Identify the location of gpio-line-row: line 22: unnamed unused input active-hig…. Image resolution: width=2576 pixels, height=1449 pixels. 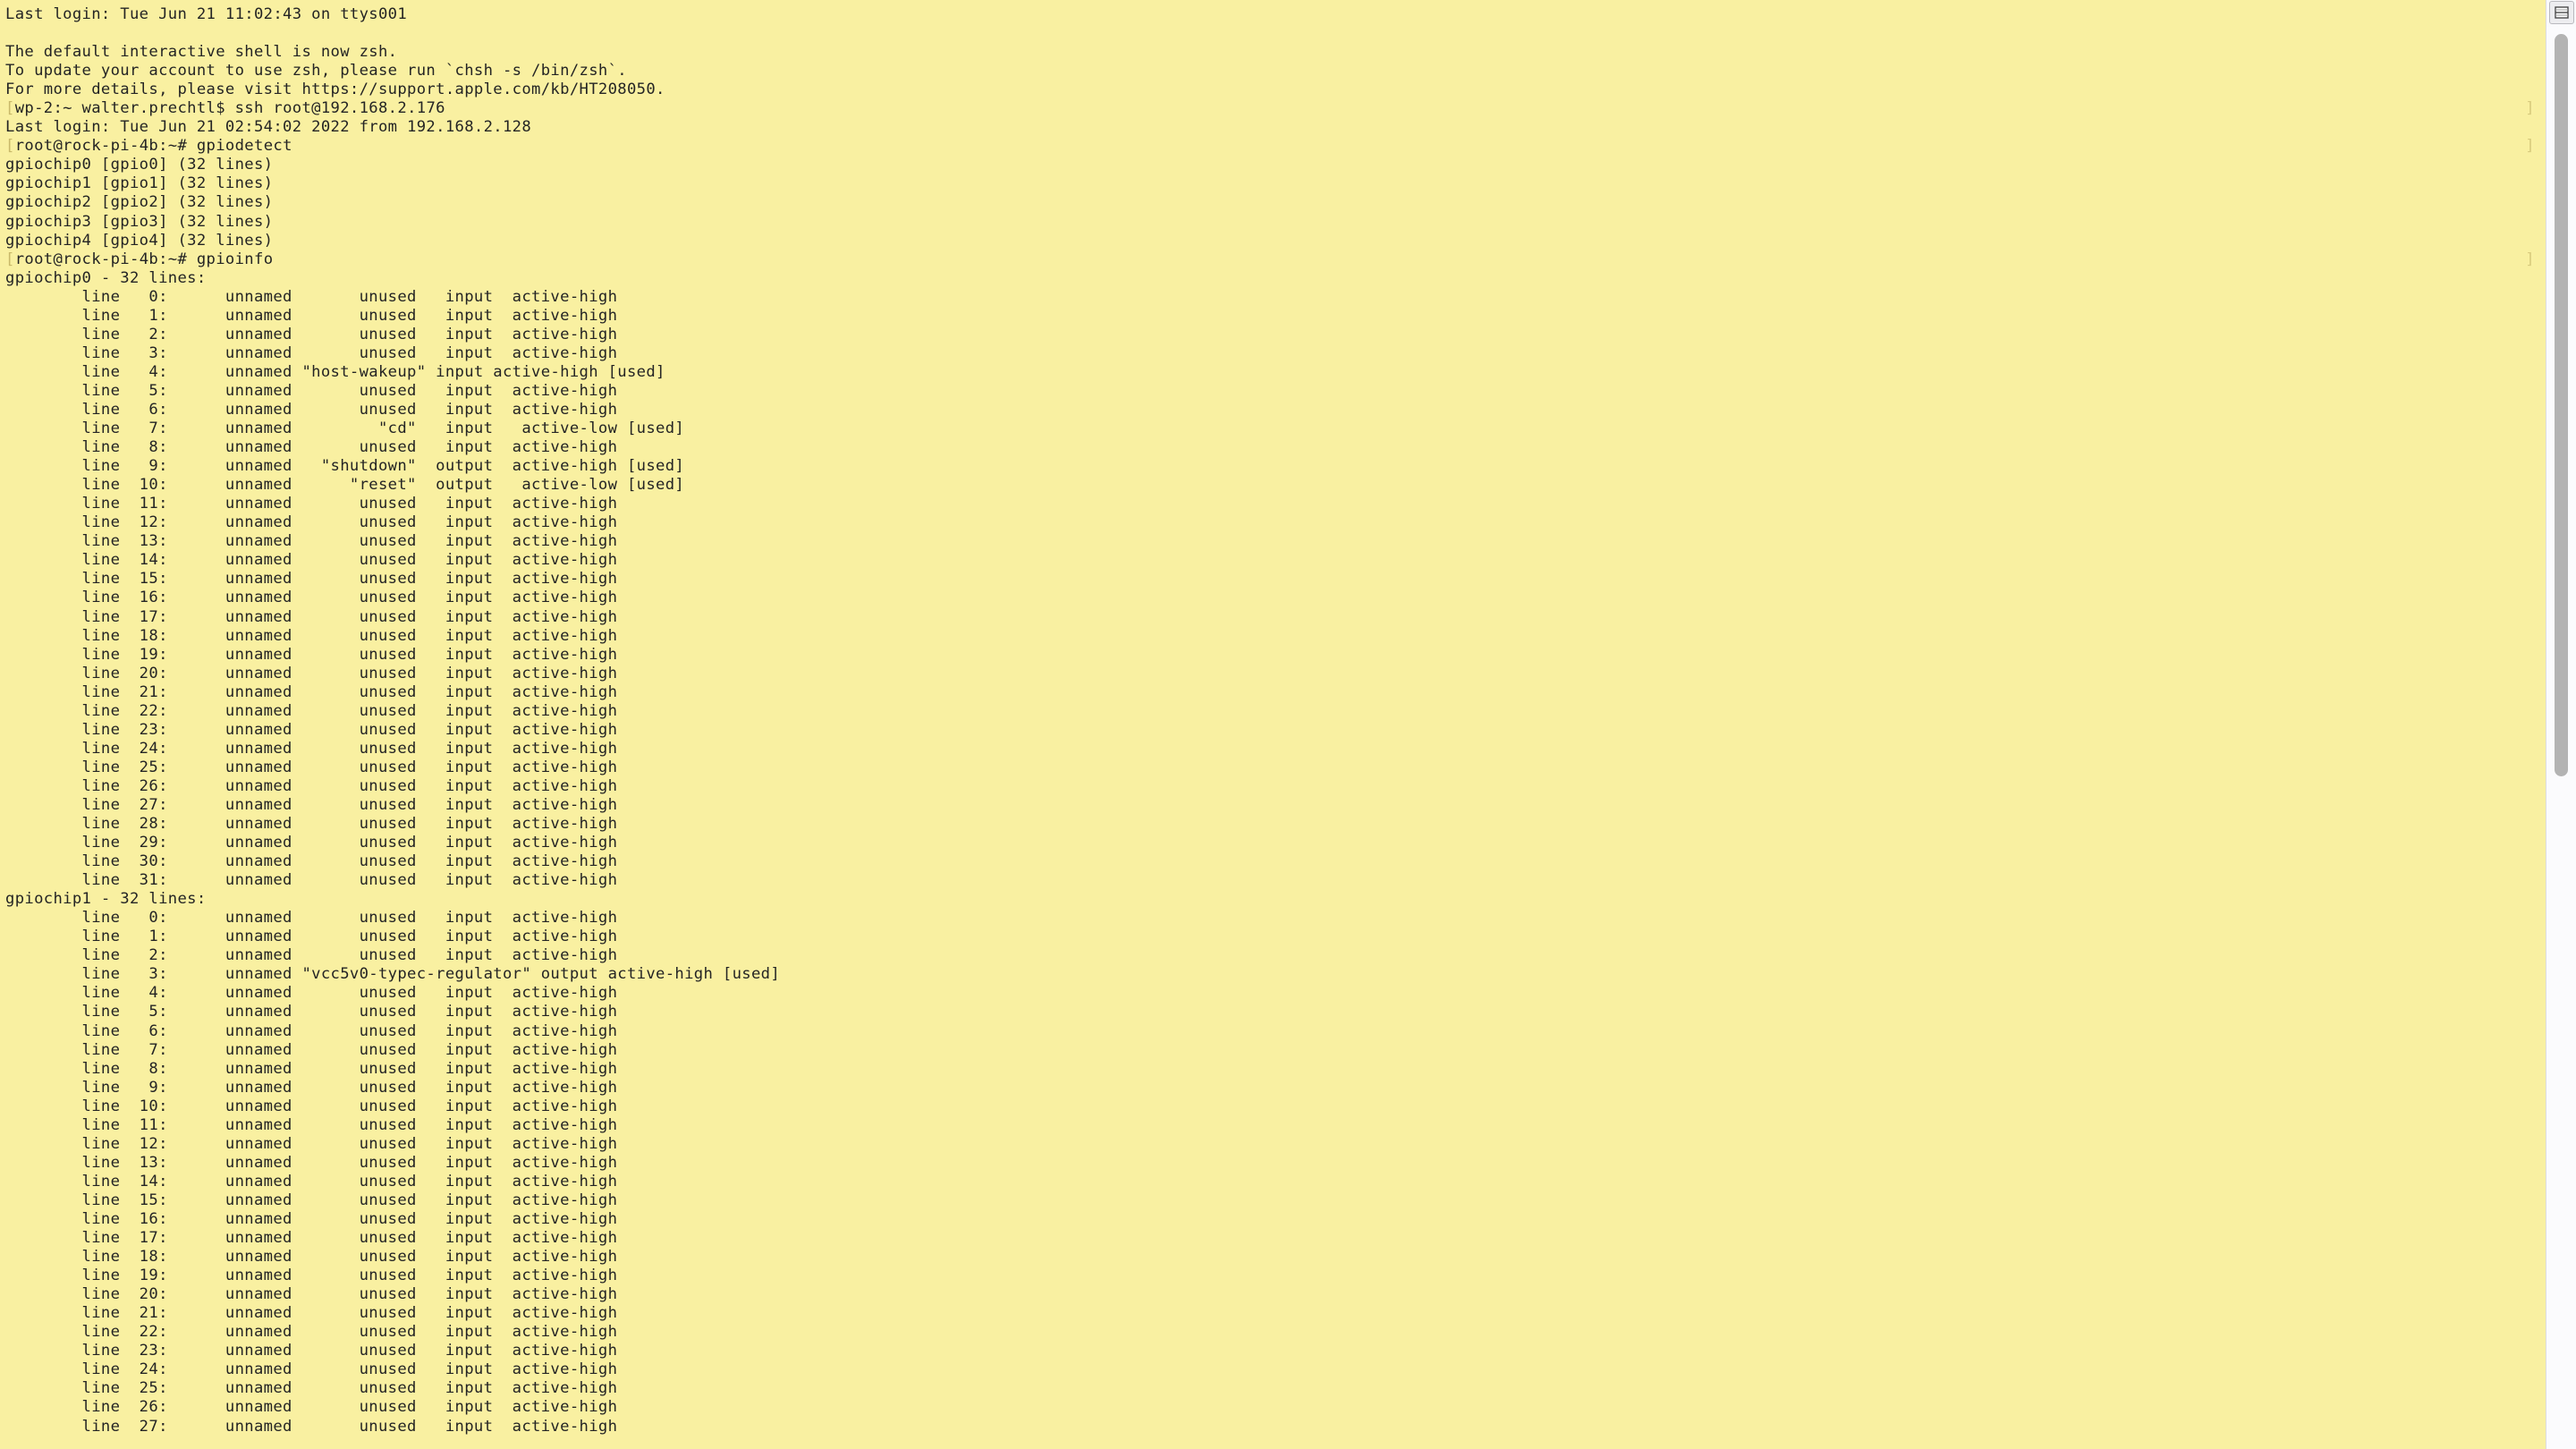
(1275, 1332).